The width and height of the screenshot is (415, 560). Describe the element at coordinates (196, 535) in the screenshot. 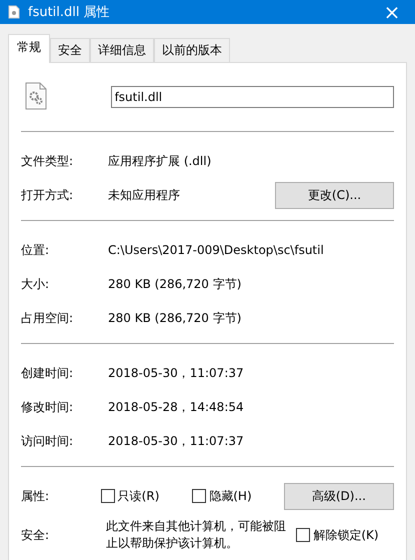

I see `security-message: 此文件来自其他计算机，可能被阻止以帮助保护该计算机。` at that location.